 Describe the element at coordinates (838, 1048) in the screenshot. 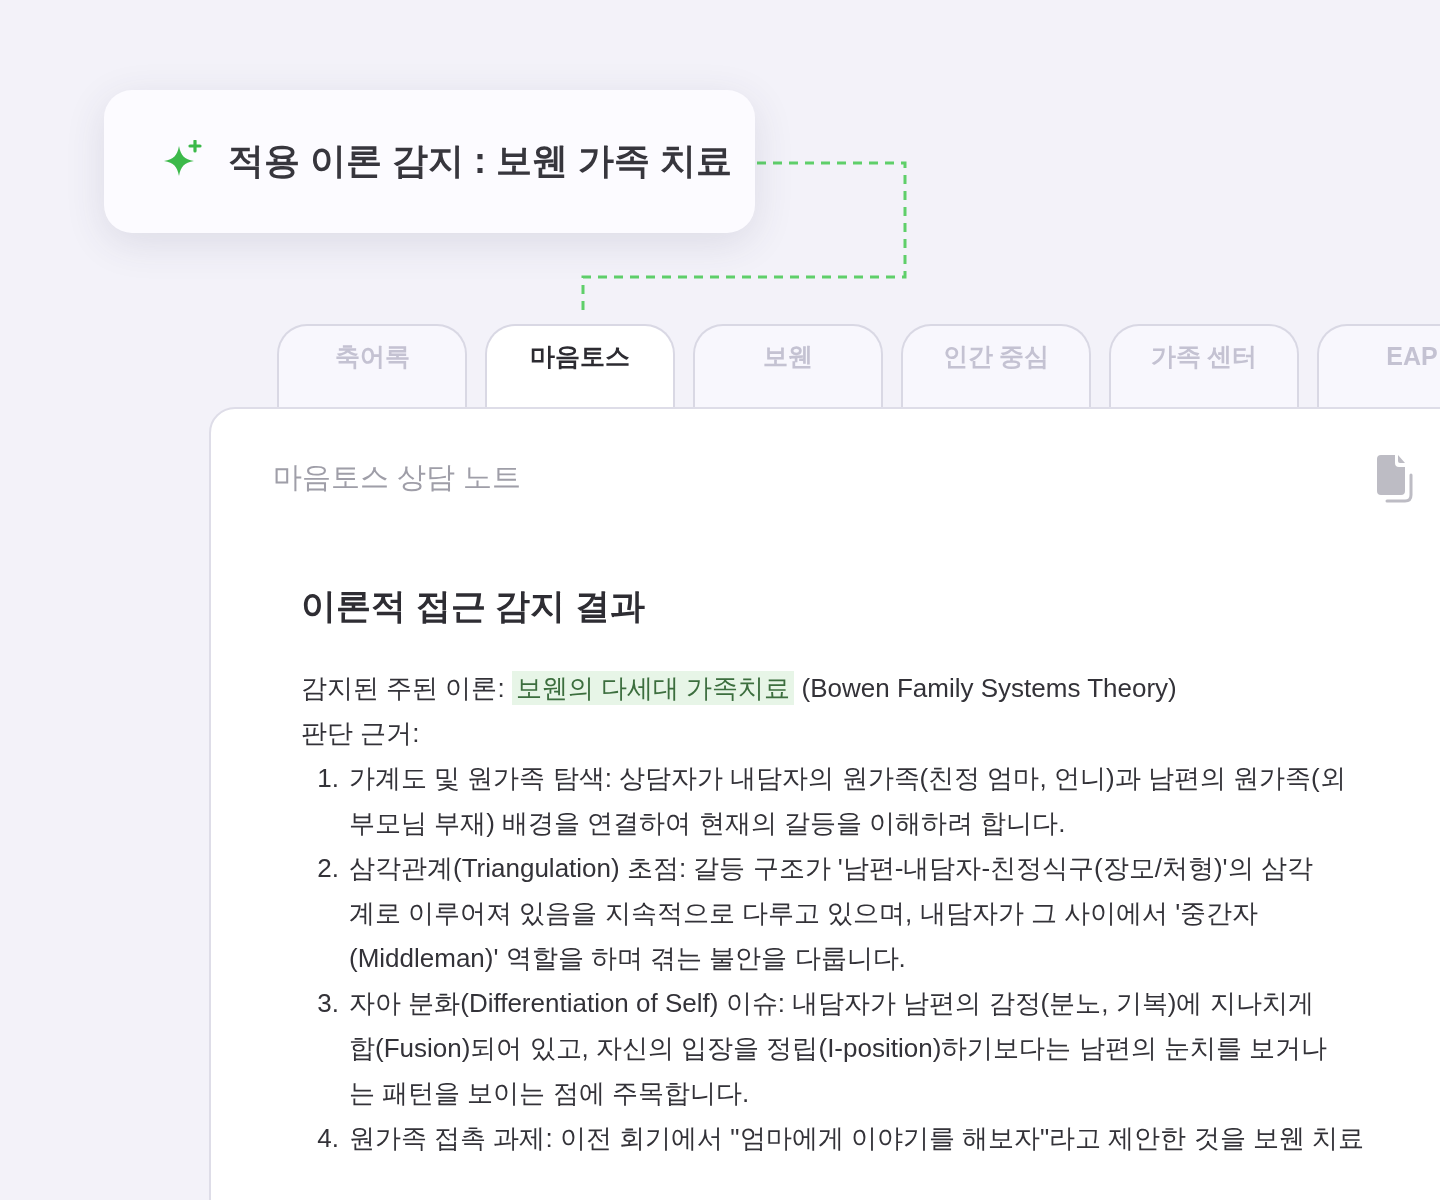

I see `list-item-text: 합(Fusion)되어 있고, 자신의 입장을 정립(I-position)하기보다는 남편의 눈치를 보거나` at that location.